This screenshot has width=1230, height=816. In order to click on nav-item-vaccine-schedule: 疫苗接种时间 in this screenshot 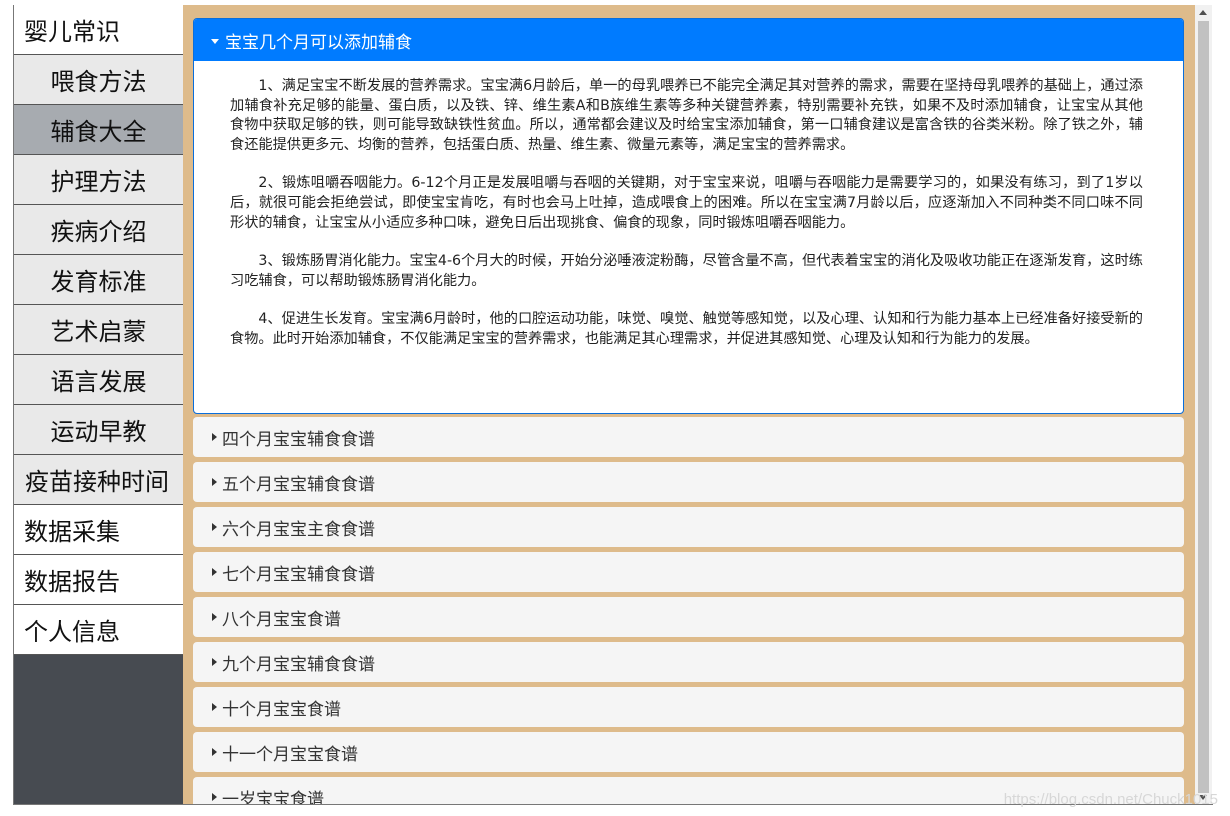, I will do `click(98, 480)`.